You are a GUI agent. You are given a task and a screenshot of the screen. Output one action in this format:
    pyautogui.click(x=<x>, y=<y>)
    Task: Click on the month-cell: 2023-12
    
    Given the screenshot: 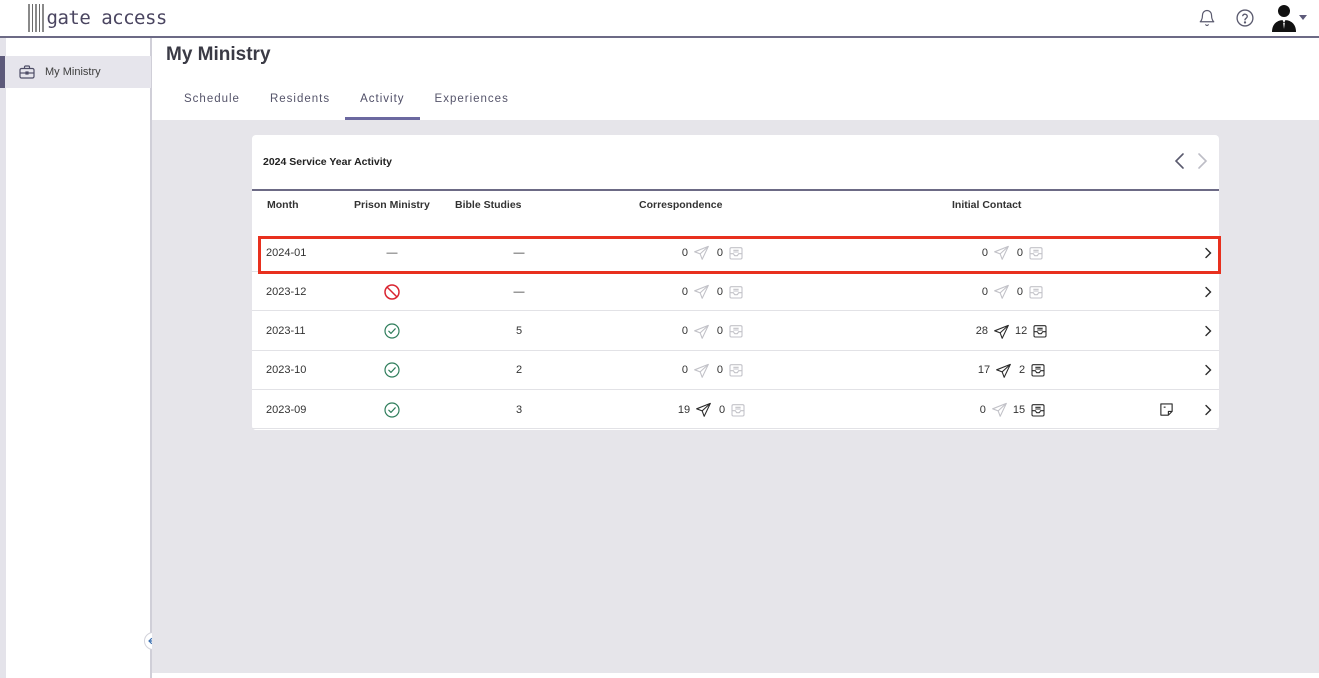 What is the action you would take?
    pyautogui.click(x=286, y=291)
    